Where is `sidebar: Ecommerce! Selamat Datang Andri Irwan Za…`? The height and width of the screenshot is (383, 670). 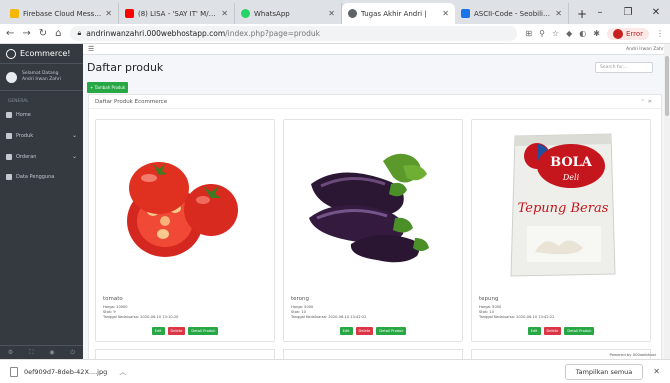
sidebar: Ecommerce! Selamat Datang Andri Irwan Za… is located at coordinates (41, 201).